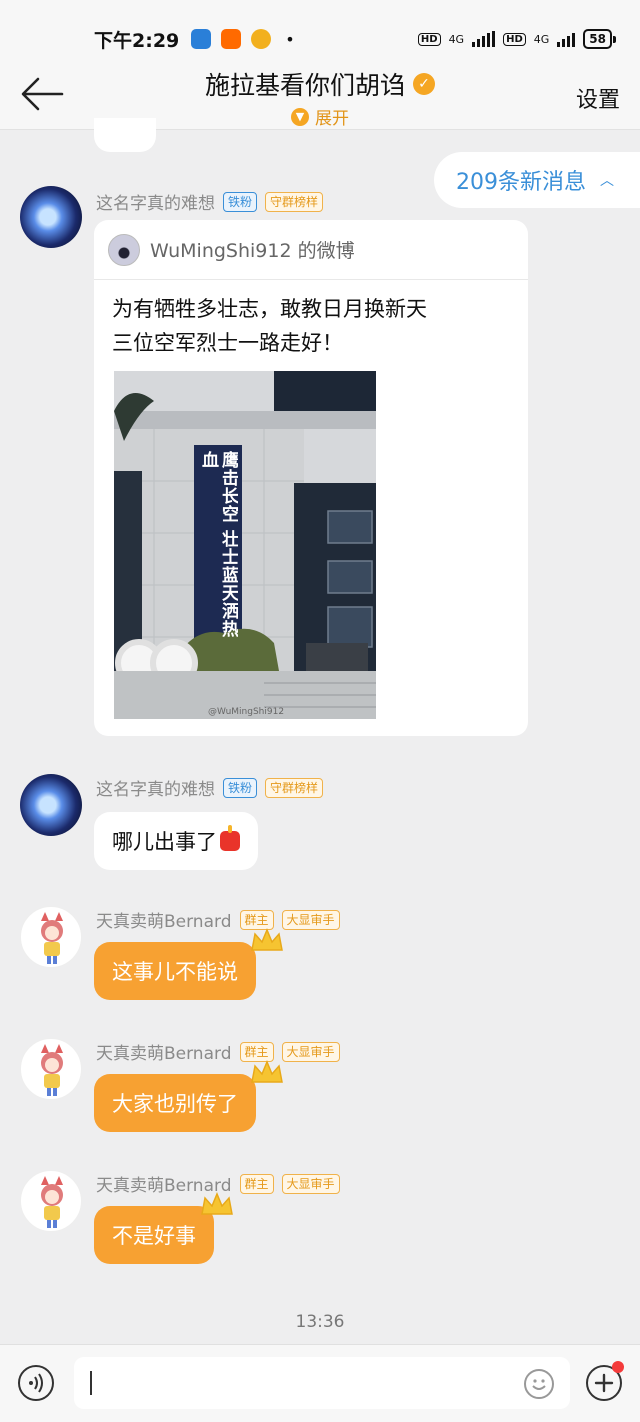 The image size is (640, 1422). What do you see at coordinates (598, 98) in the screenshot?
I see `settings-button: 设置` at bounding box center [598, 98].